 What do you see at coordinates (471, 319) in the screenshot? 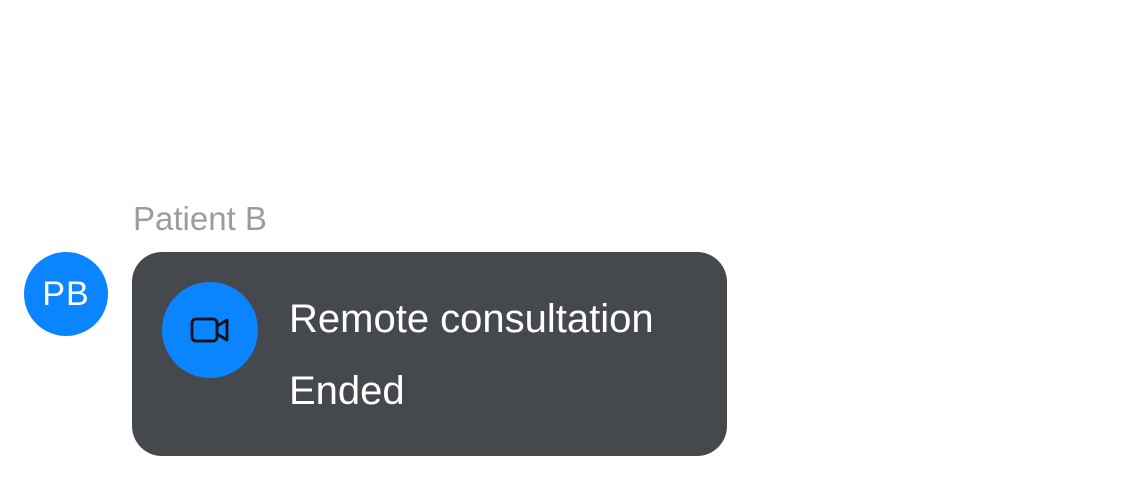
I see `call-title: Remote consultation` at bounding box center [471, 319].